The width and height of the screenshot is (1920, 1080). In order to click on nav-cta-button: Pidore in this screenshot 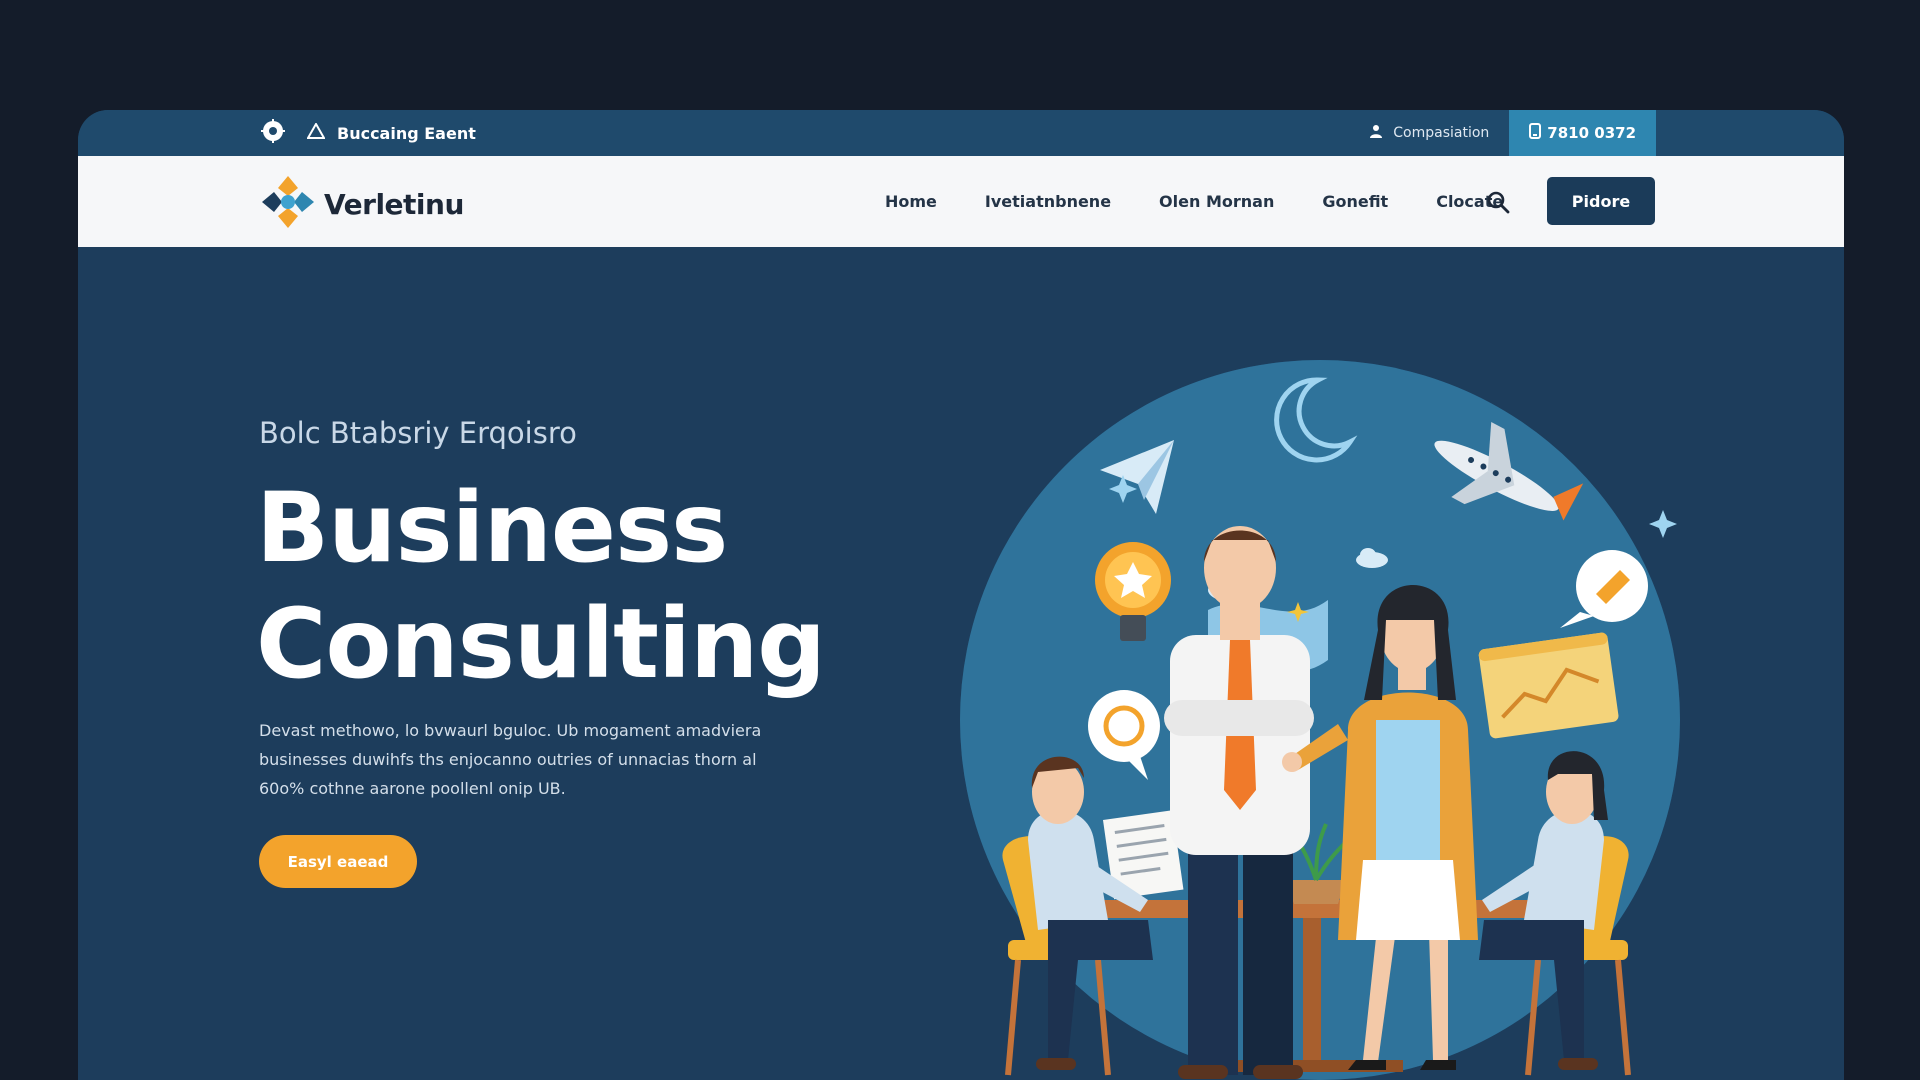, I will do `click(1601, 201)`.